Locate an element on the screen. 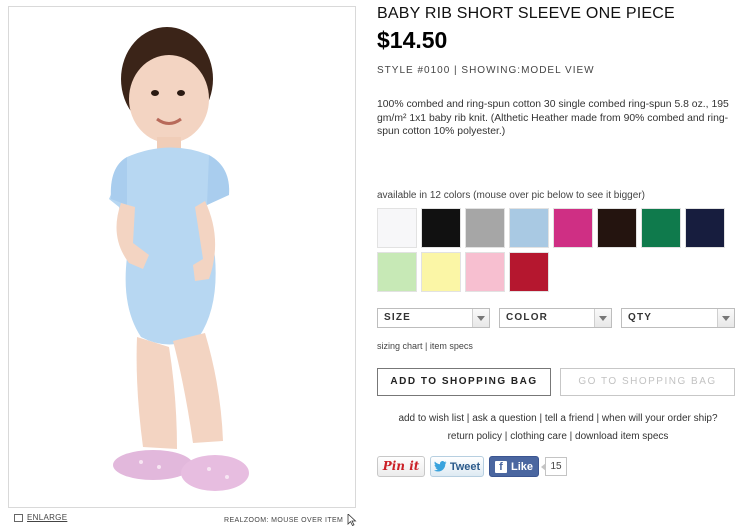 The width and height of the screenshot is (748, 528). enlarge-icon is located at coordinates (18, 517).